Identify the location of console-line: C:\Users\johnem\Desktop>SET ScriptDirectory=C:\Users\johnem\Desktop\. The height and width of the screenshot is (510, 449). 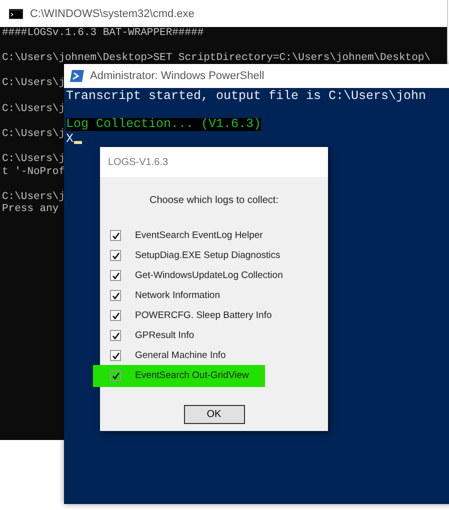
(216, 58).